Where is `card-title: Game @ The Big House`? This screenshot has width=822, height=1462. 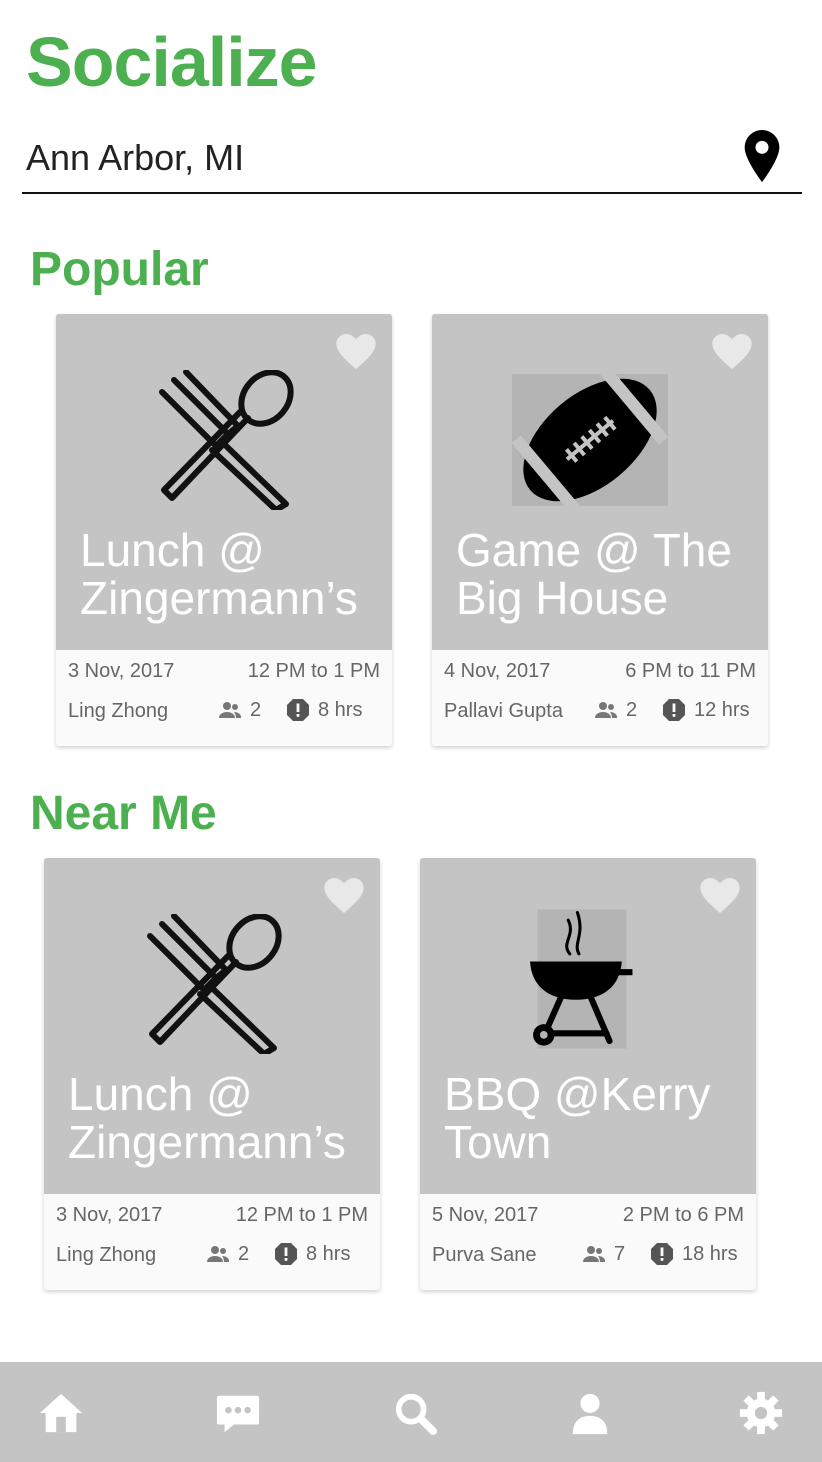
card-title: Game @ The Big House is located at coordinates (594, 574).